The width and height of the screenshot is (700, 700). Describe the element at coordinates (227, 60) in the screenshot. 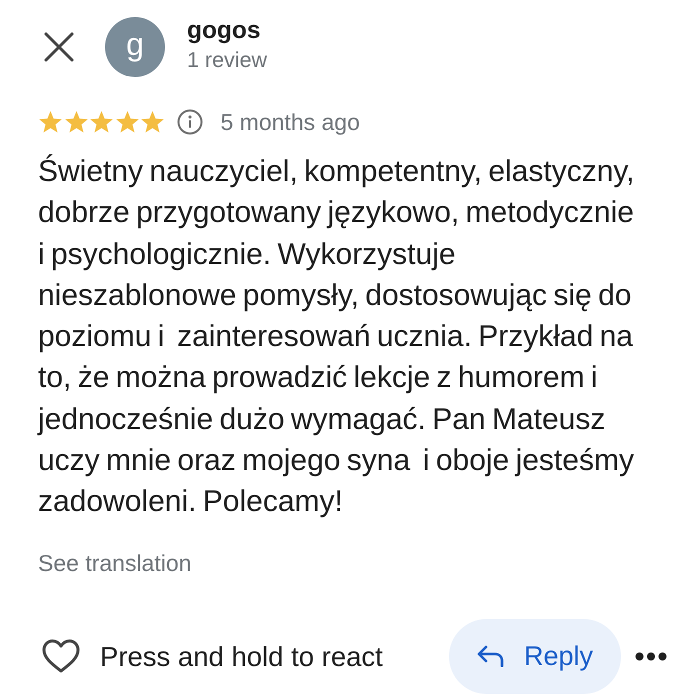

I see `review-count: 1 review` at that location.